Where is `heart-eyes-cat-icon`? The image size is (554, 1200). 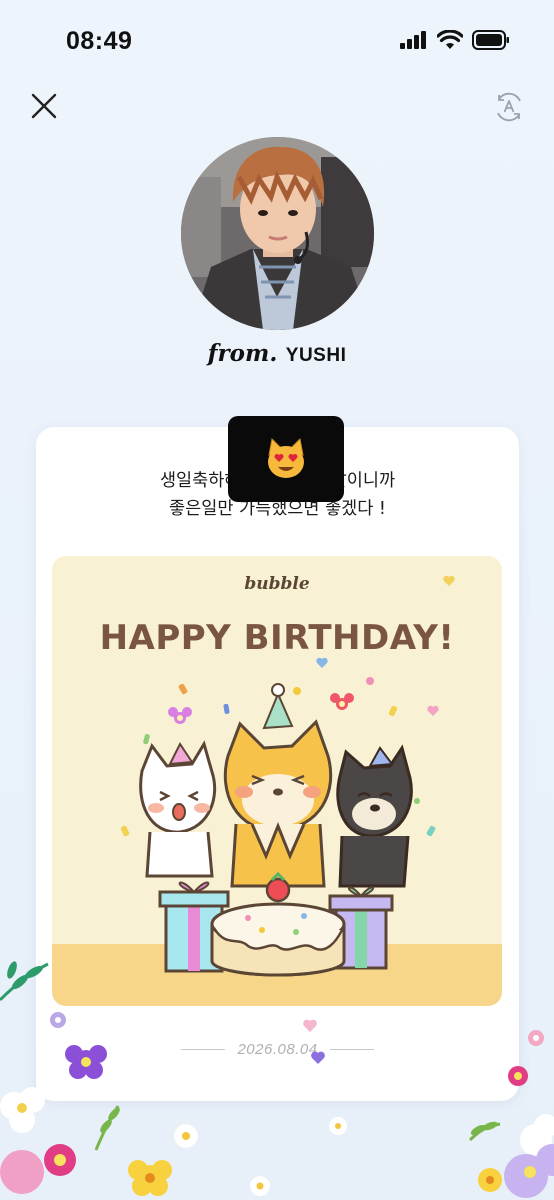
heart-eyes-cat-icon is located at coordinates (286, 457).